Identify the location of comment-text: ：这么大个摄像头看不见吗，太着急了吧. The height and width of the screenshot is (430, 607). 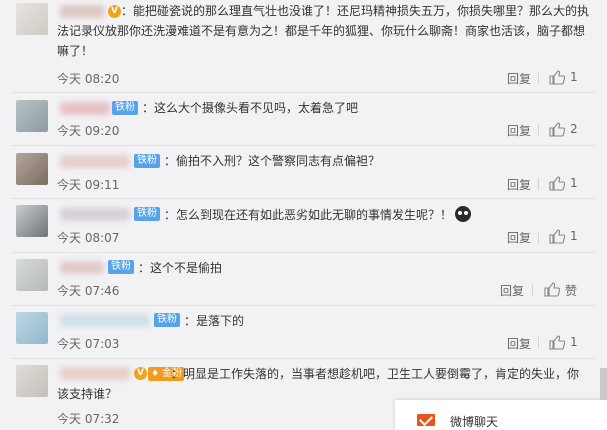
(365, 108).